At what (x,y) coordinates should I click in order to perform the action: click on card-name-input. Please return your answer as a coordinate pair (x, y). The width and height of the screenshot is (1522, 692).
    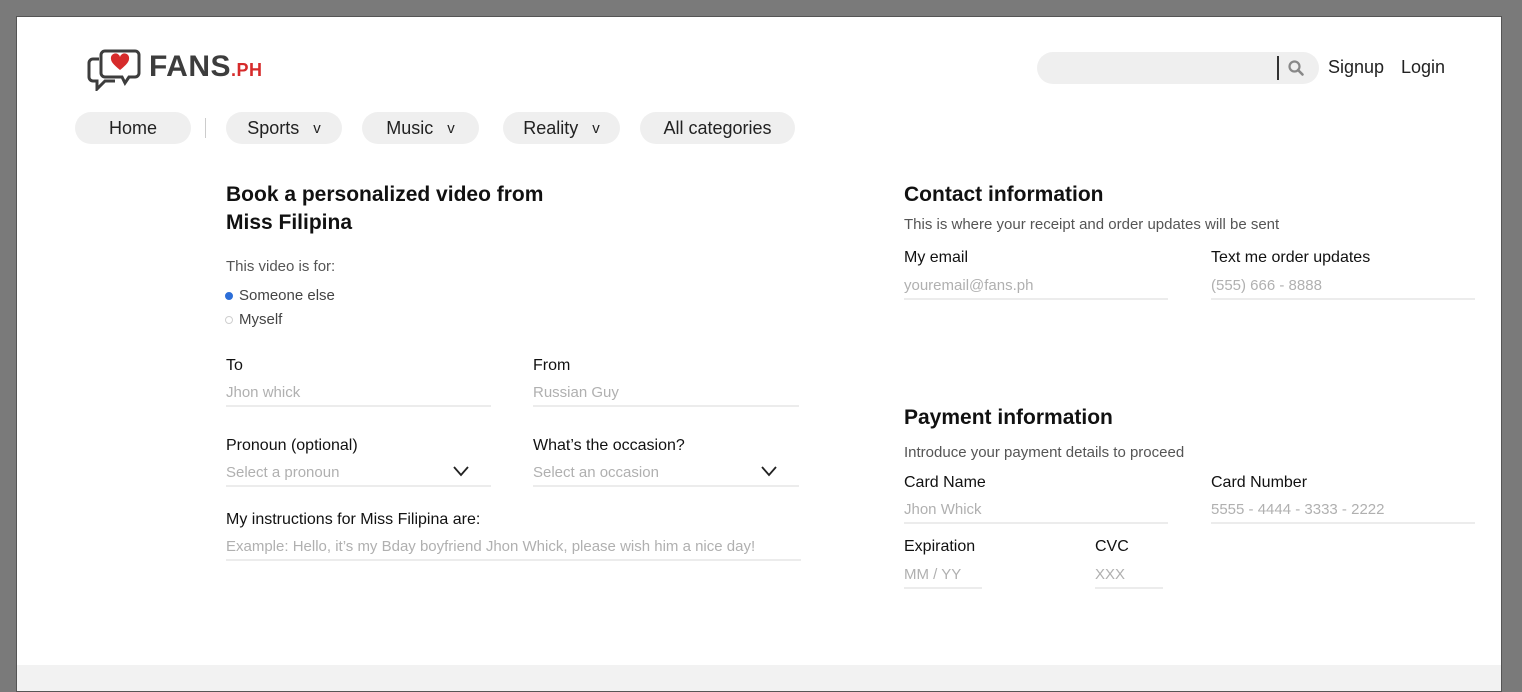
    Looking at the image, I should click on (1036, 509).